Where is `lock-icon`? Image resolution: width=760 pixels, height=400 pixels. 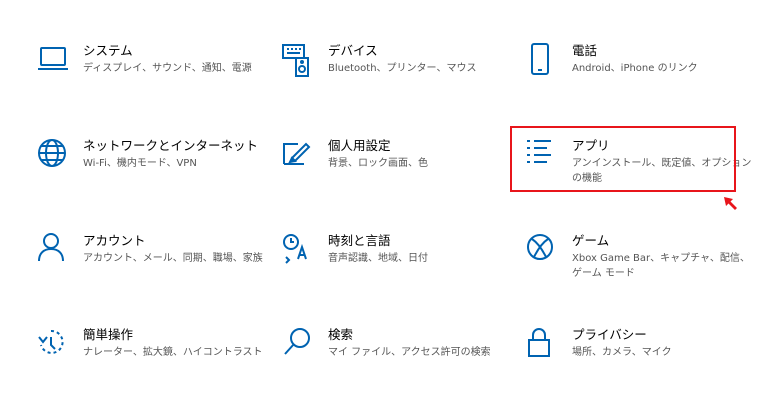
lock-icon is located at coordinates (542, 344).